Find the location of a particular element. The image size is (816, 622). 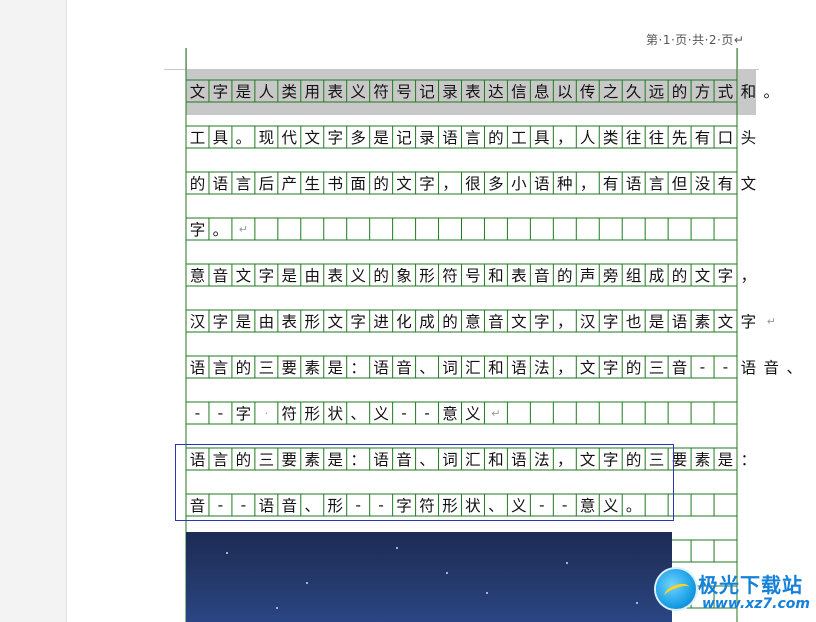

grid-char: 产 is located at coordinates (289, 184).